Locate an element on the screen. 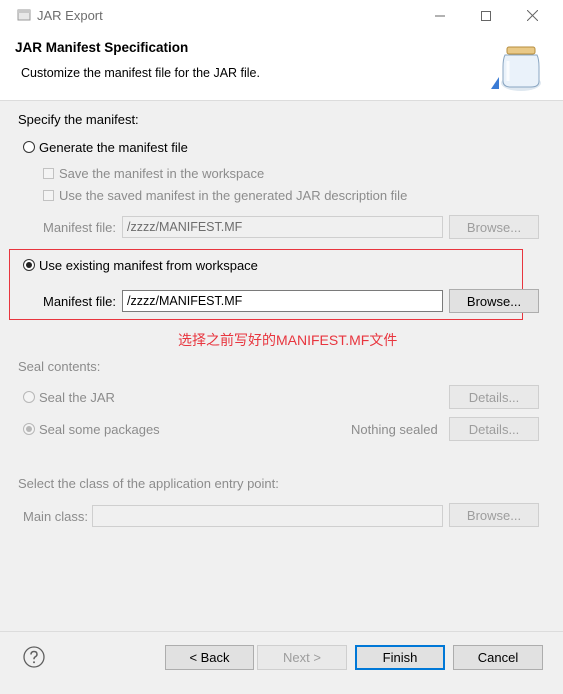  maximize-icon is located at coordinates (486, 15).